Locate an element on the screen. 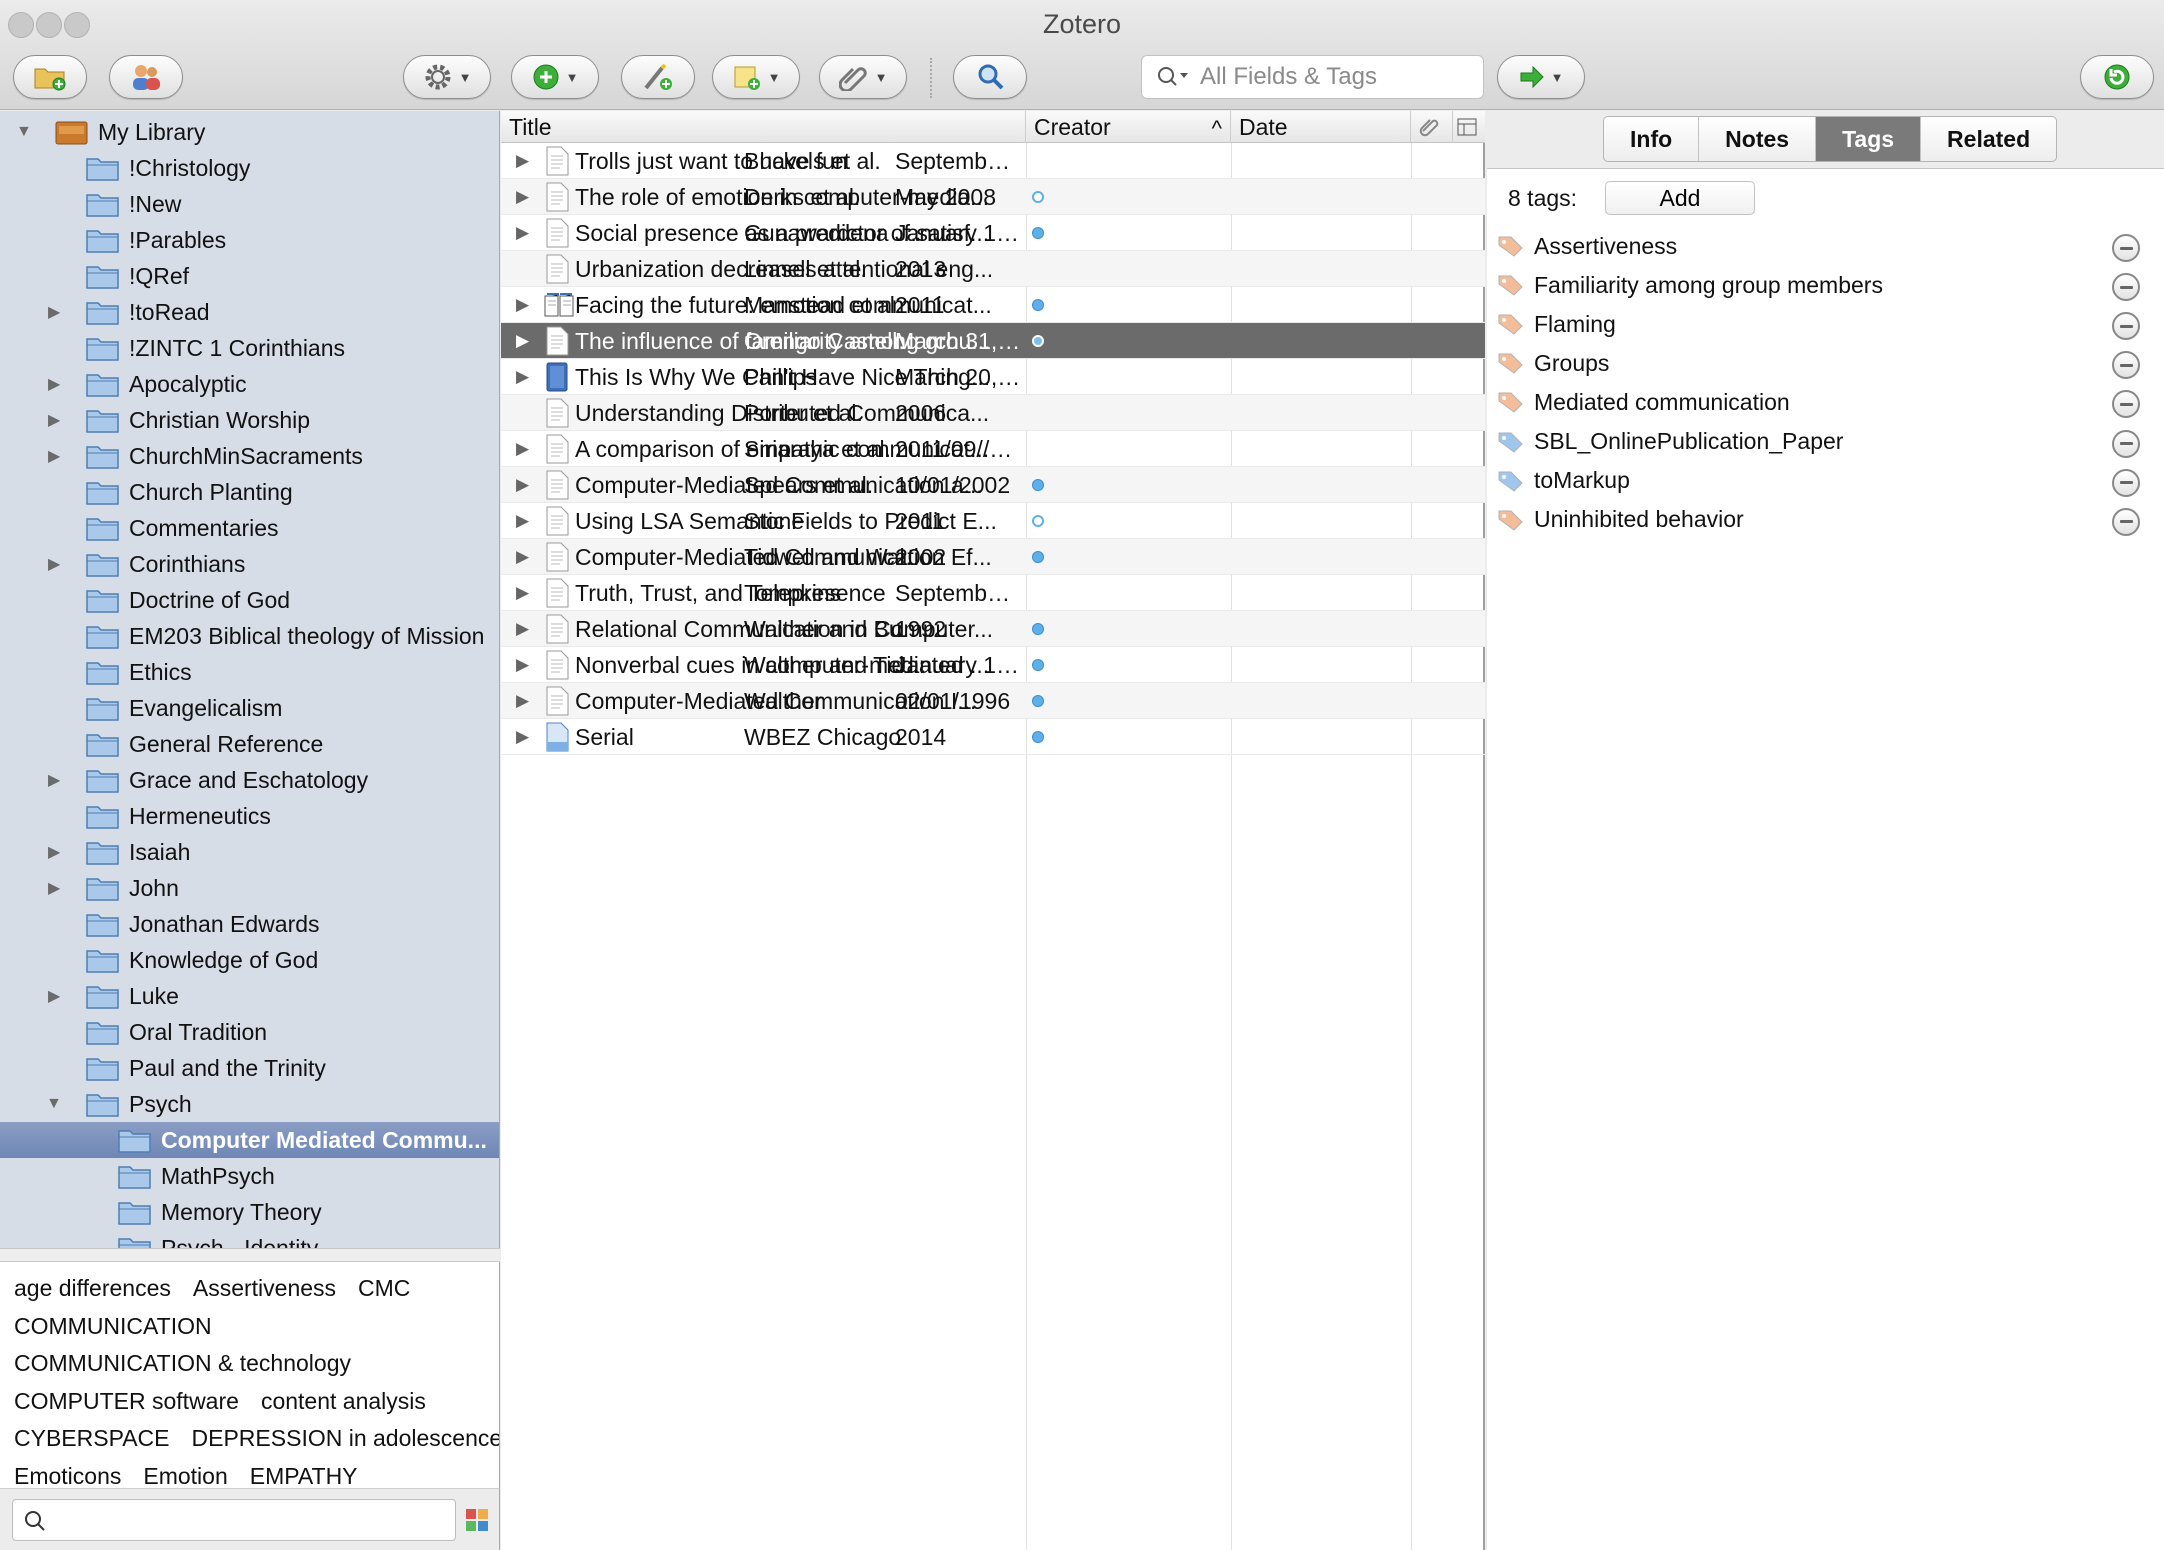 This screenshot has height=1550, width=2164. tag-selector-tag: Emoticons is located at coordinates (67, 1476).